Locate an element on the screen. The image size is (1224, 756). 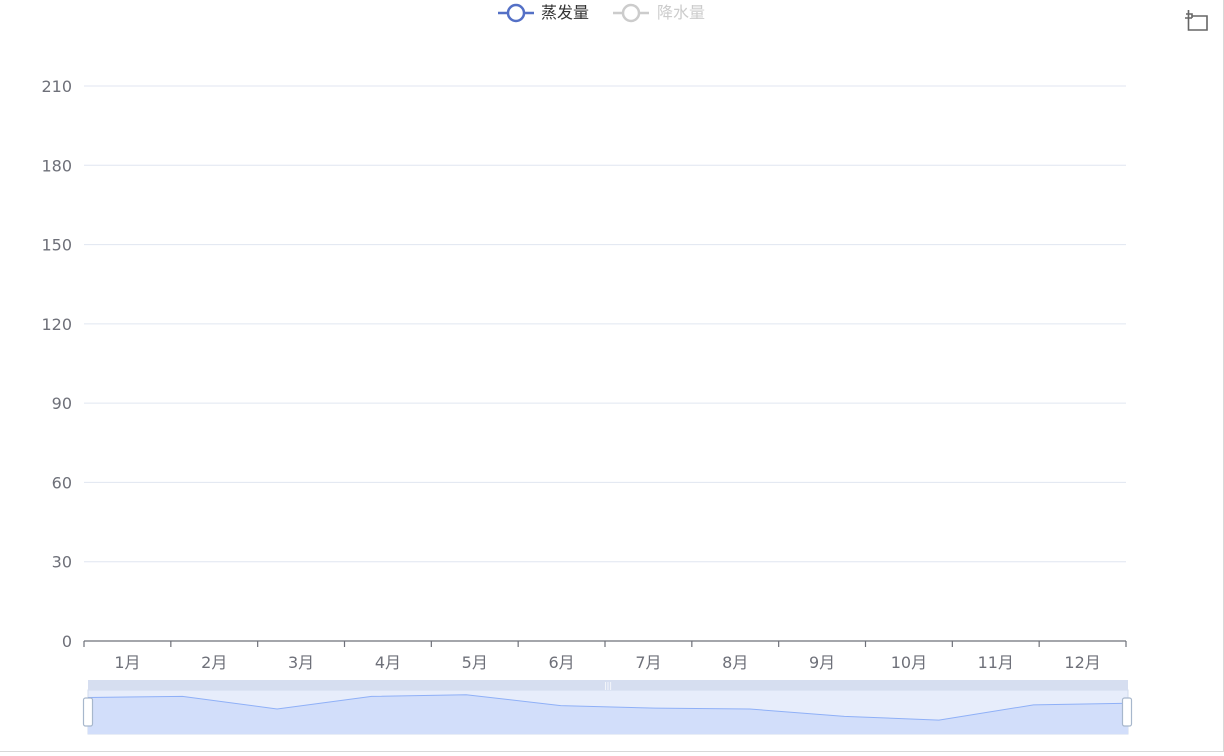
x-tick-label: 9月 is located at coordinates (822, 662).